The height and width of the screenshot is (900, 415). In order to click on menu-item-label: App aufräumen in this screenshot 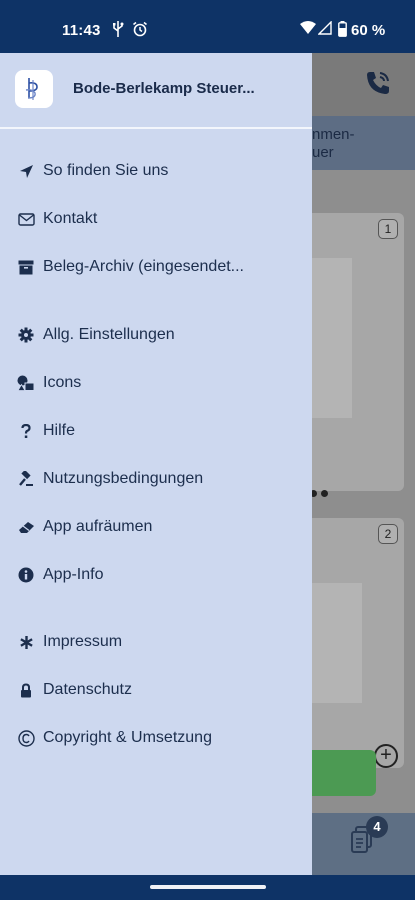, I will do `click(98, 526)`.